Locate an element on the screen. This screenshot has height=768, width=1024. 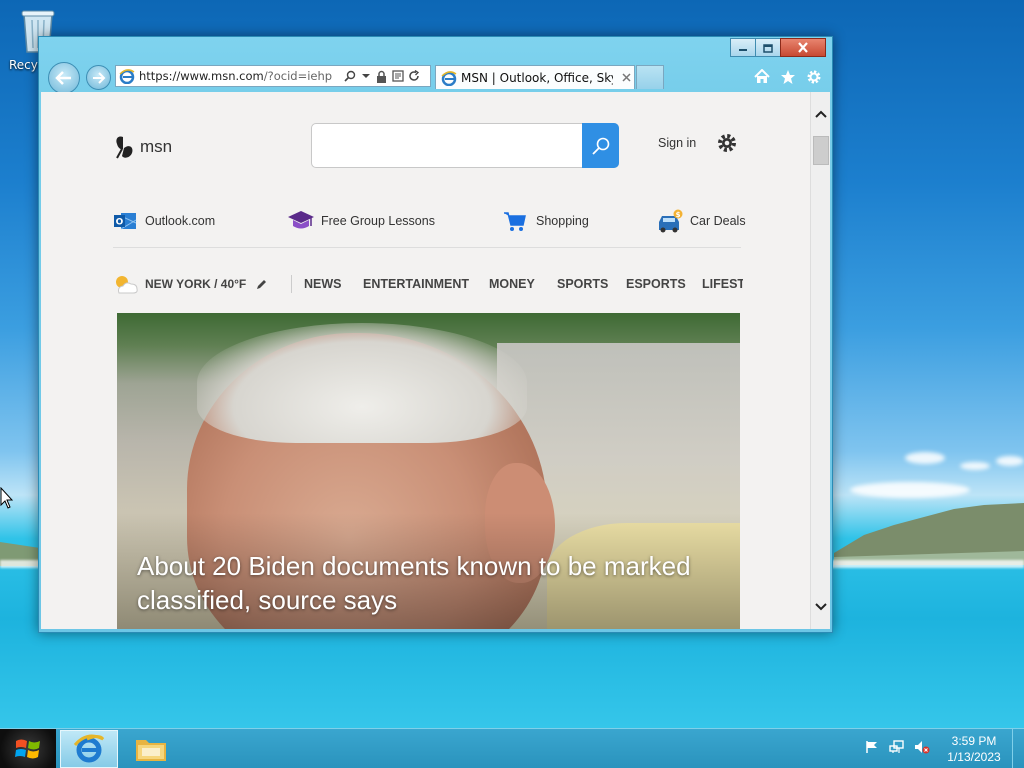
compatibility-view-icon is located at coordinates (397, 76).